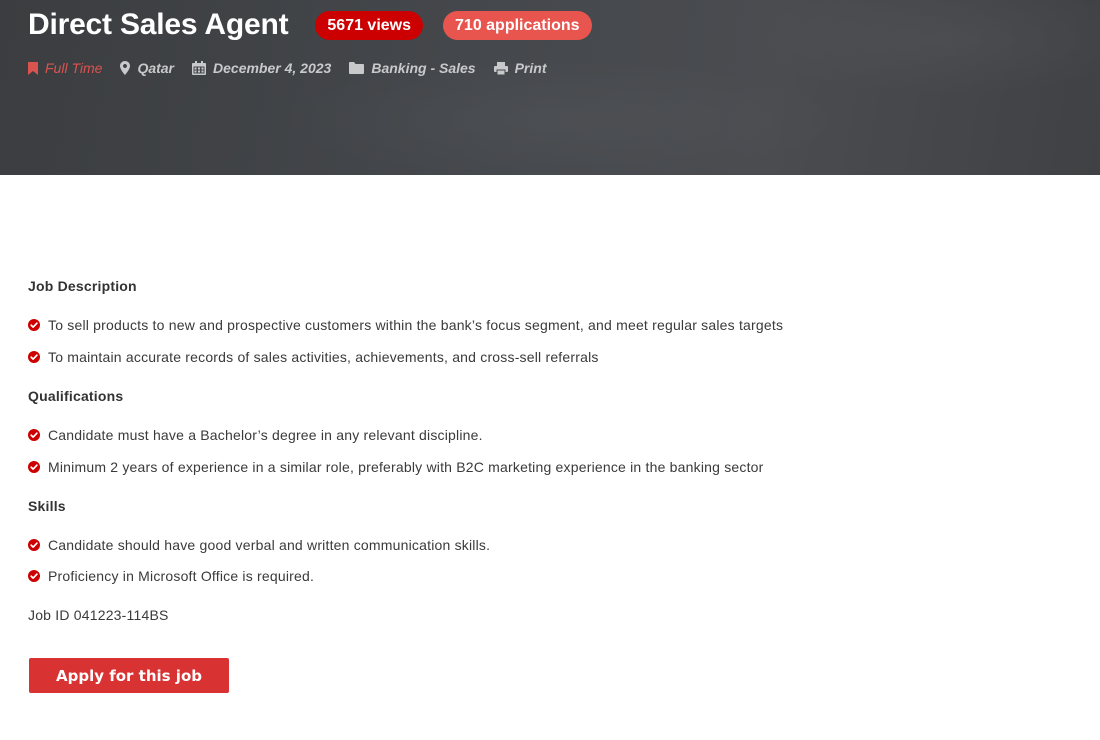 Image resolution: width=1100 pixels, height=740 pixels. I want to click on job-title: Direct Sales Agent, so click(158, 24).